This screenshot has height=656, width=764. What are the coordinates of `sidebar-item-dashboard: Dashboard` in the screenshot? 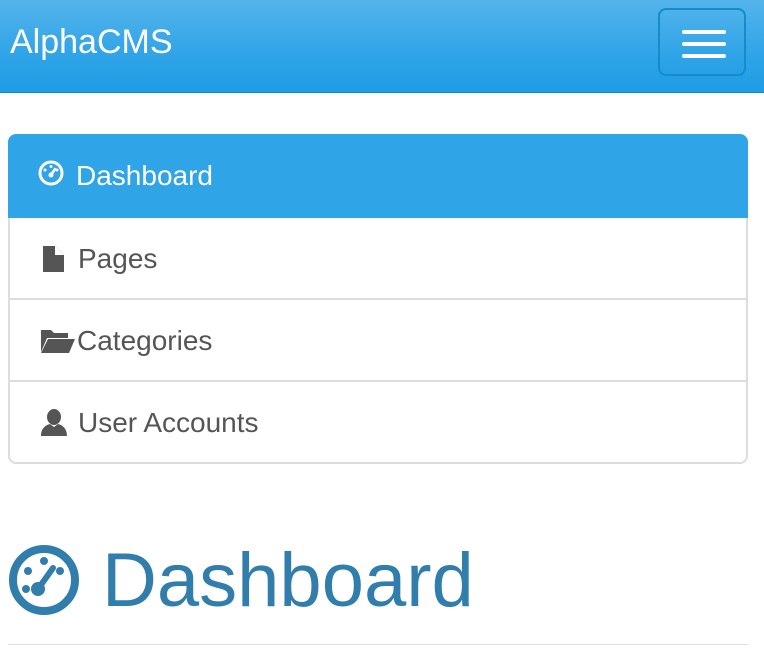 It's located at (378, 176).